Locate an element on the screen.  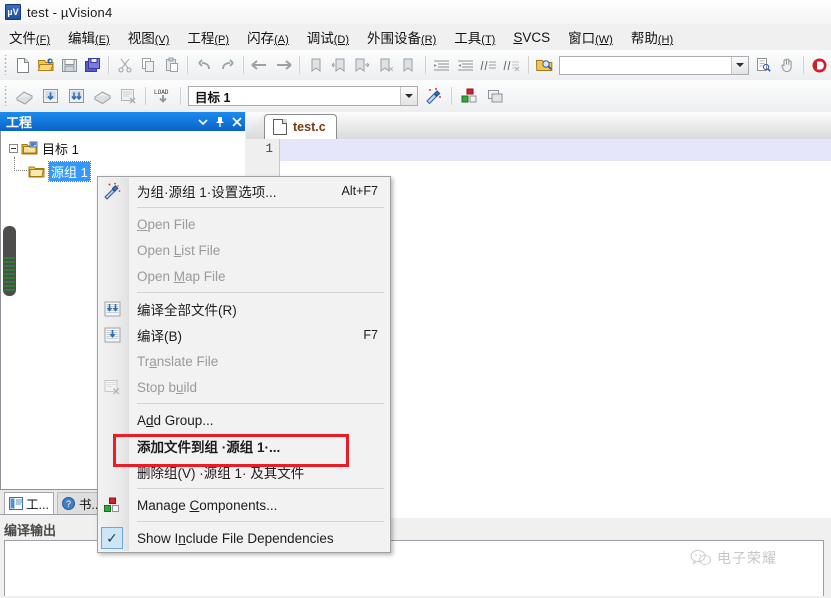
ctx-open-file: Open File is located at coordinates (244, 224).